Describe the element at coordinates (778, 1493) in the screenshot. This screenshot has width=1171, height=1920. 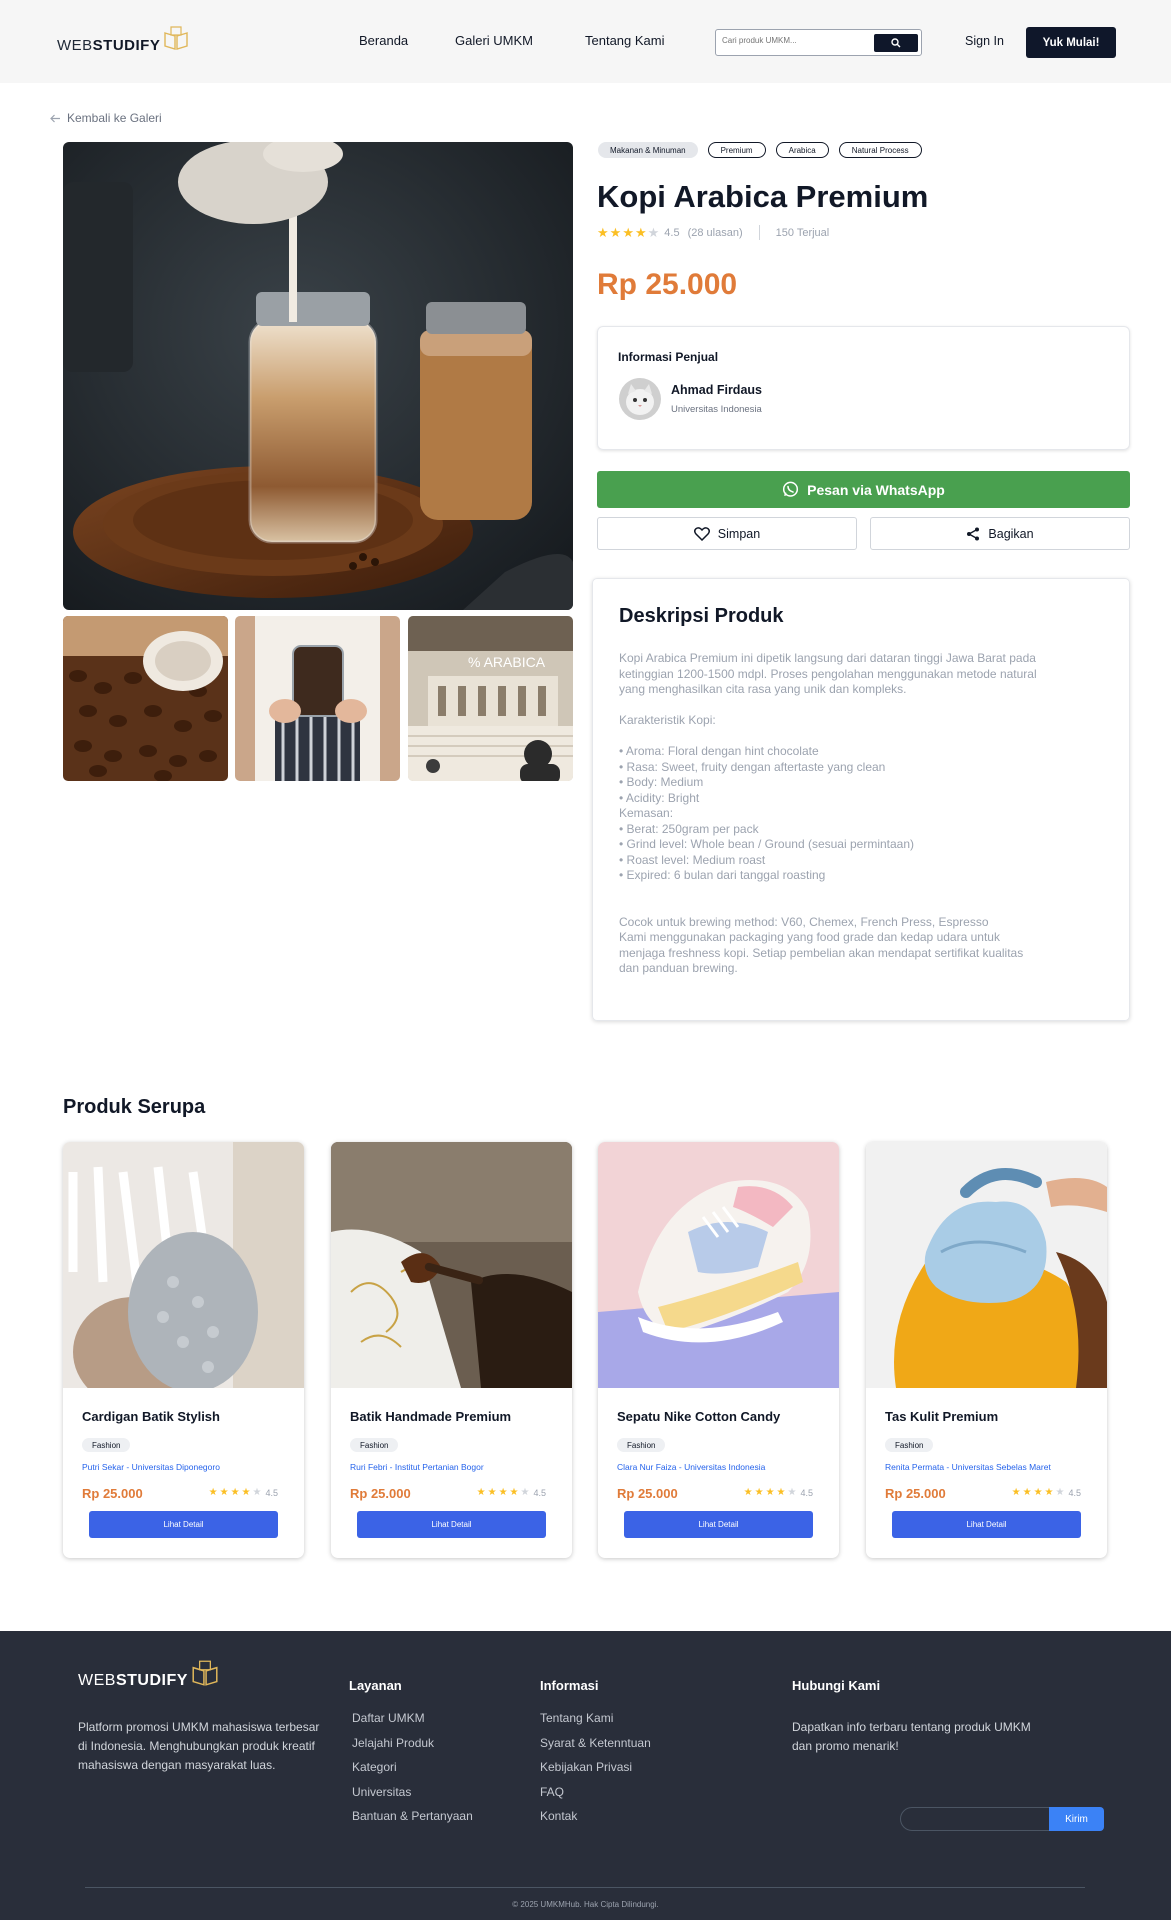
I see `product-card-rating: ★ ★ ★ ★ ★ 4.5` at that location.